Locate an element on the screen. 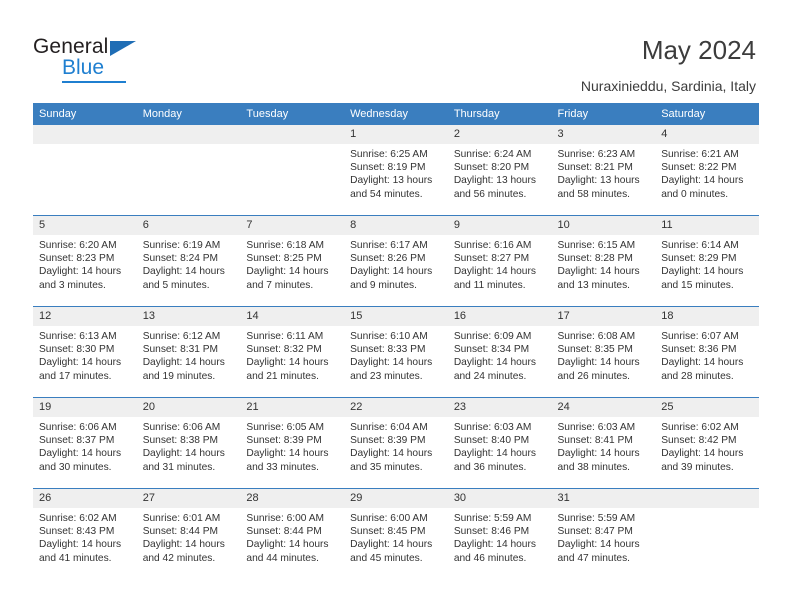 The height and width of the screenshot is (612, 792). sunrise-text: Sunrise: 6:25 AM is located at coordinates (389, 154).